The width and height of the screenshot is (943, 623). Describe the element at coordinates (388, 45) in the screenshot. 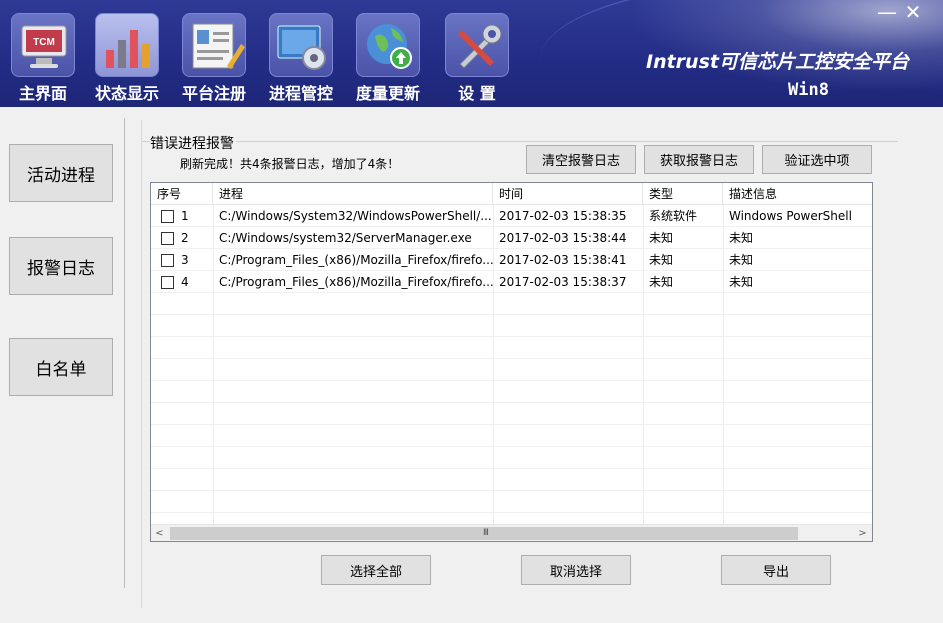

I see `globe-update-icon` at that location.